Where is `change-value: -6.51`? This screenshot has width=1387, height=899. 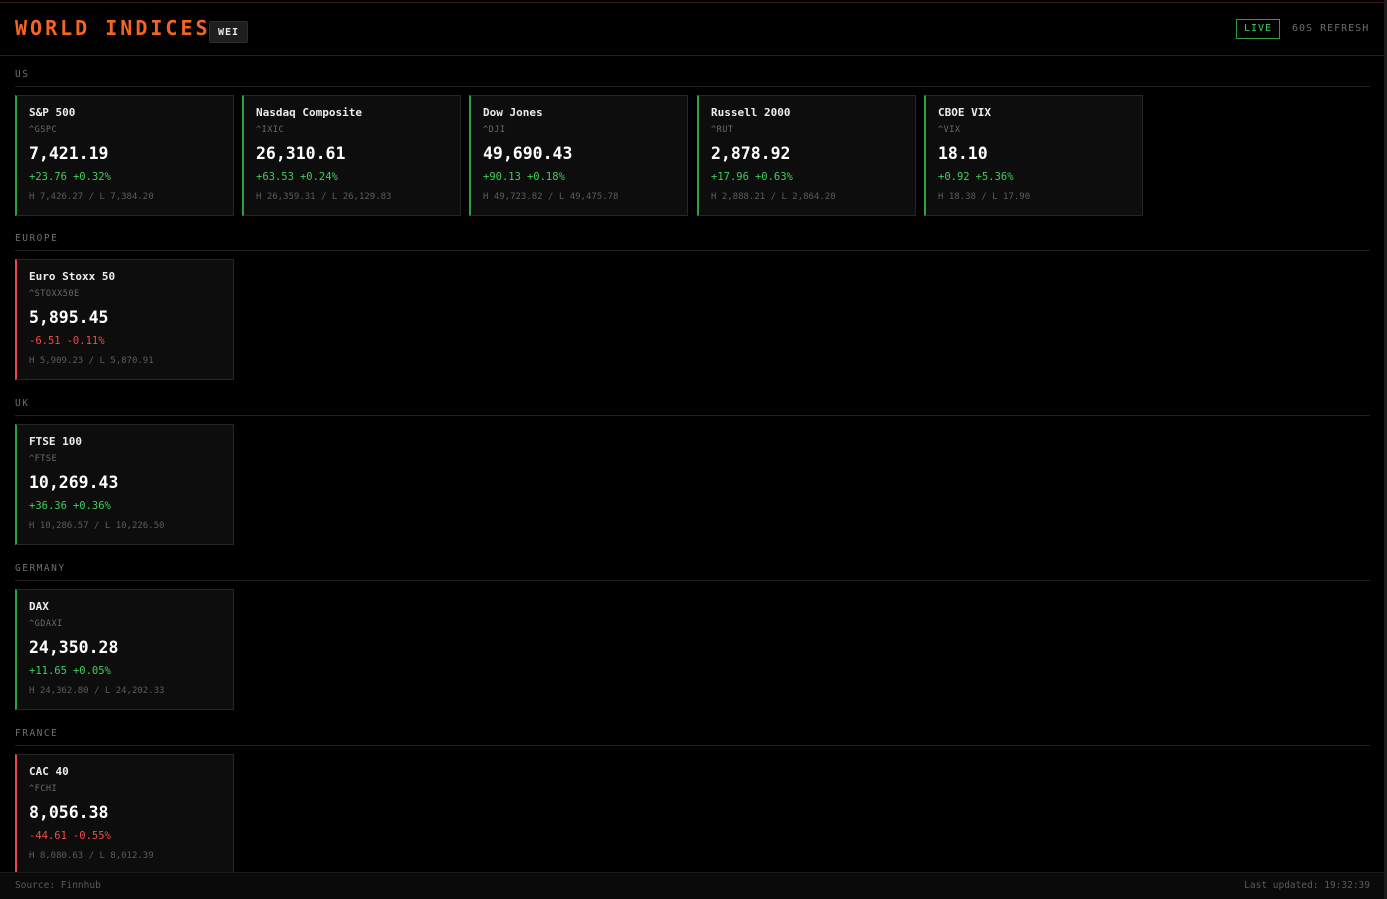
change-value: -6.51 is located at coordinates (45, 341).